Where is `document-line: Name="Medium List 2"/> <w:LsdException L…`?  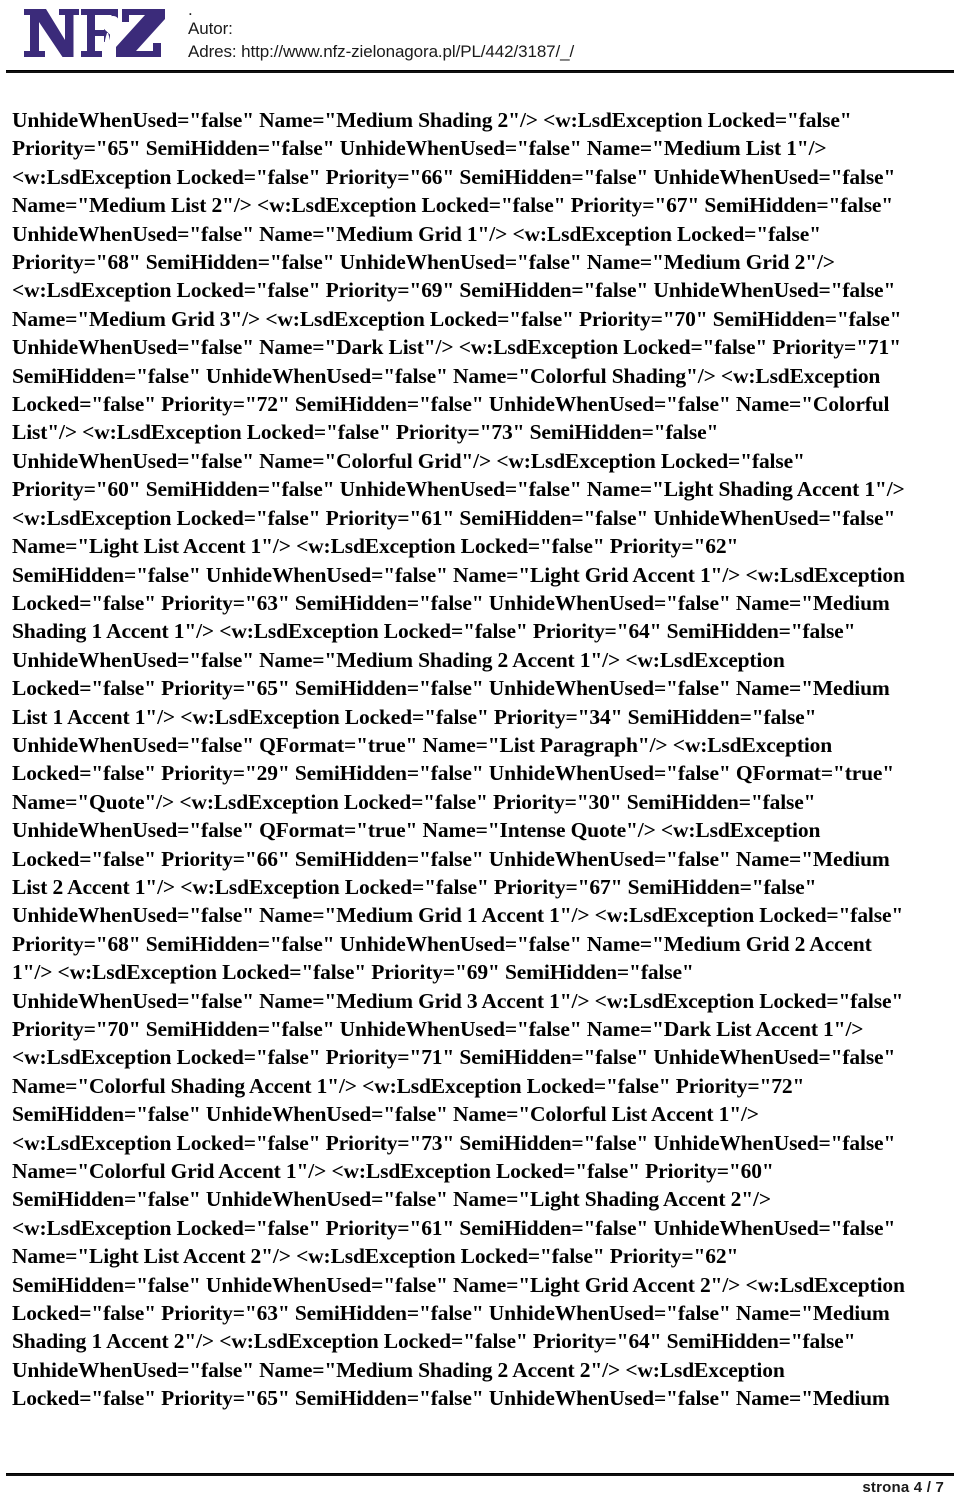
document-line: Name="Medium List 2"/> <w:LsdException L… is located at coordinates (453, 205).